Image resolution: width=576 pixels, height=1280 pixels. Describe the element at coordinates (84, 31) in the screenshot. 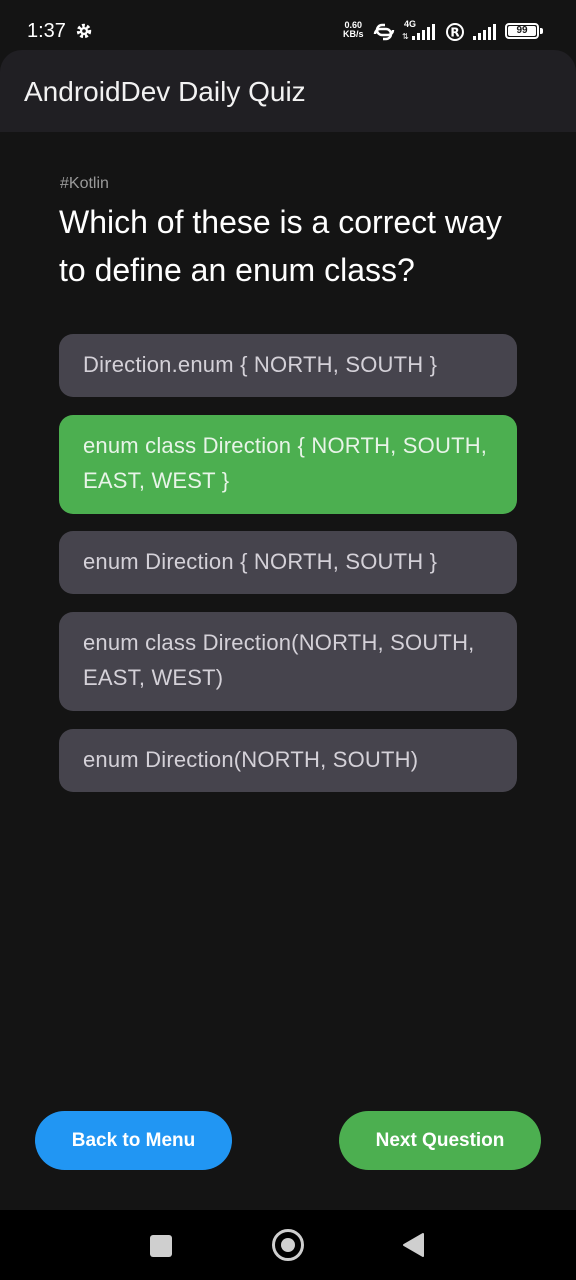

I see `gear-icon` at that location.